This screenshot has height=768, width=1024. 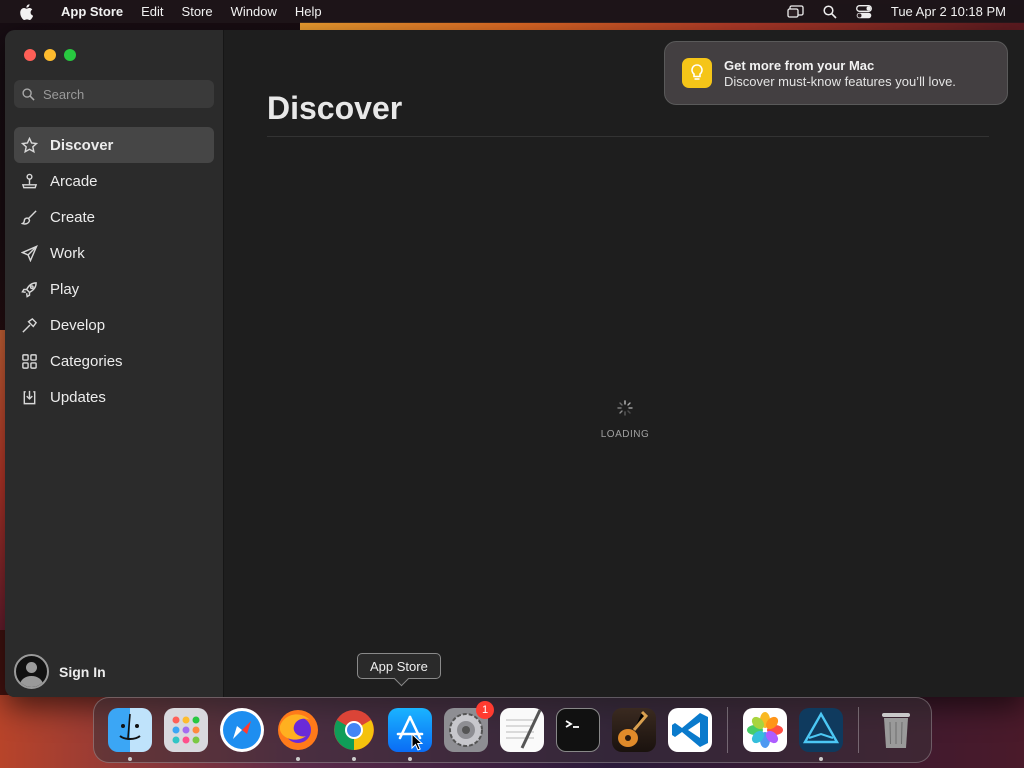 I want to click on download-icon, so click(x=29, y=397).